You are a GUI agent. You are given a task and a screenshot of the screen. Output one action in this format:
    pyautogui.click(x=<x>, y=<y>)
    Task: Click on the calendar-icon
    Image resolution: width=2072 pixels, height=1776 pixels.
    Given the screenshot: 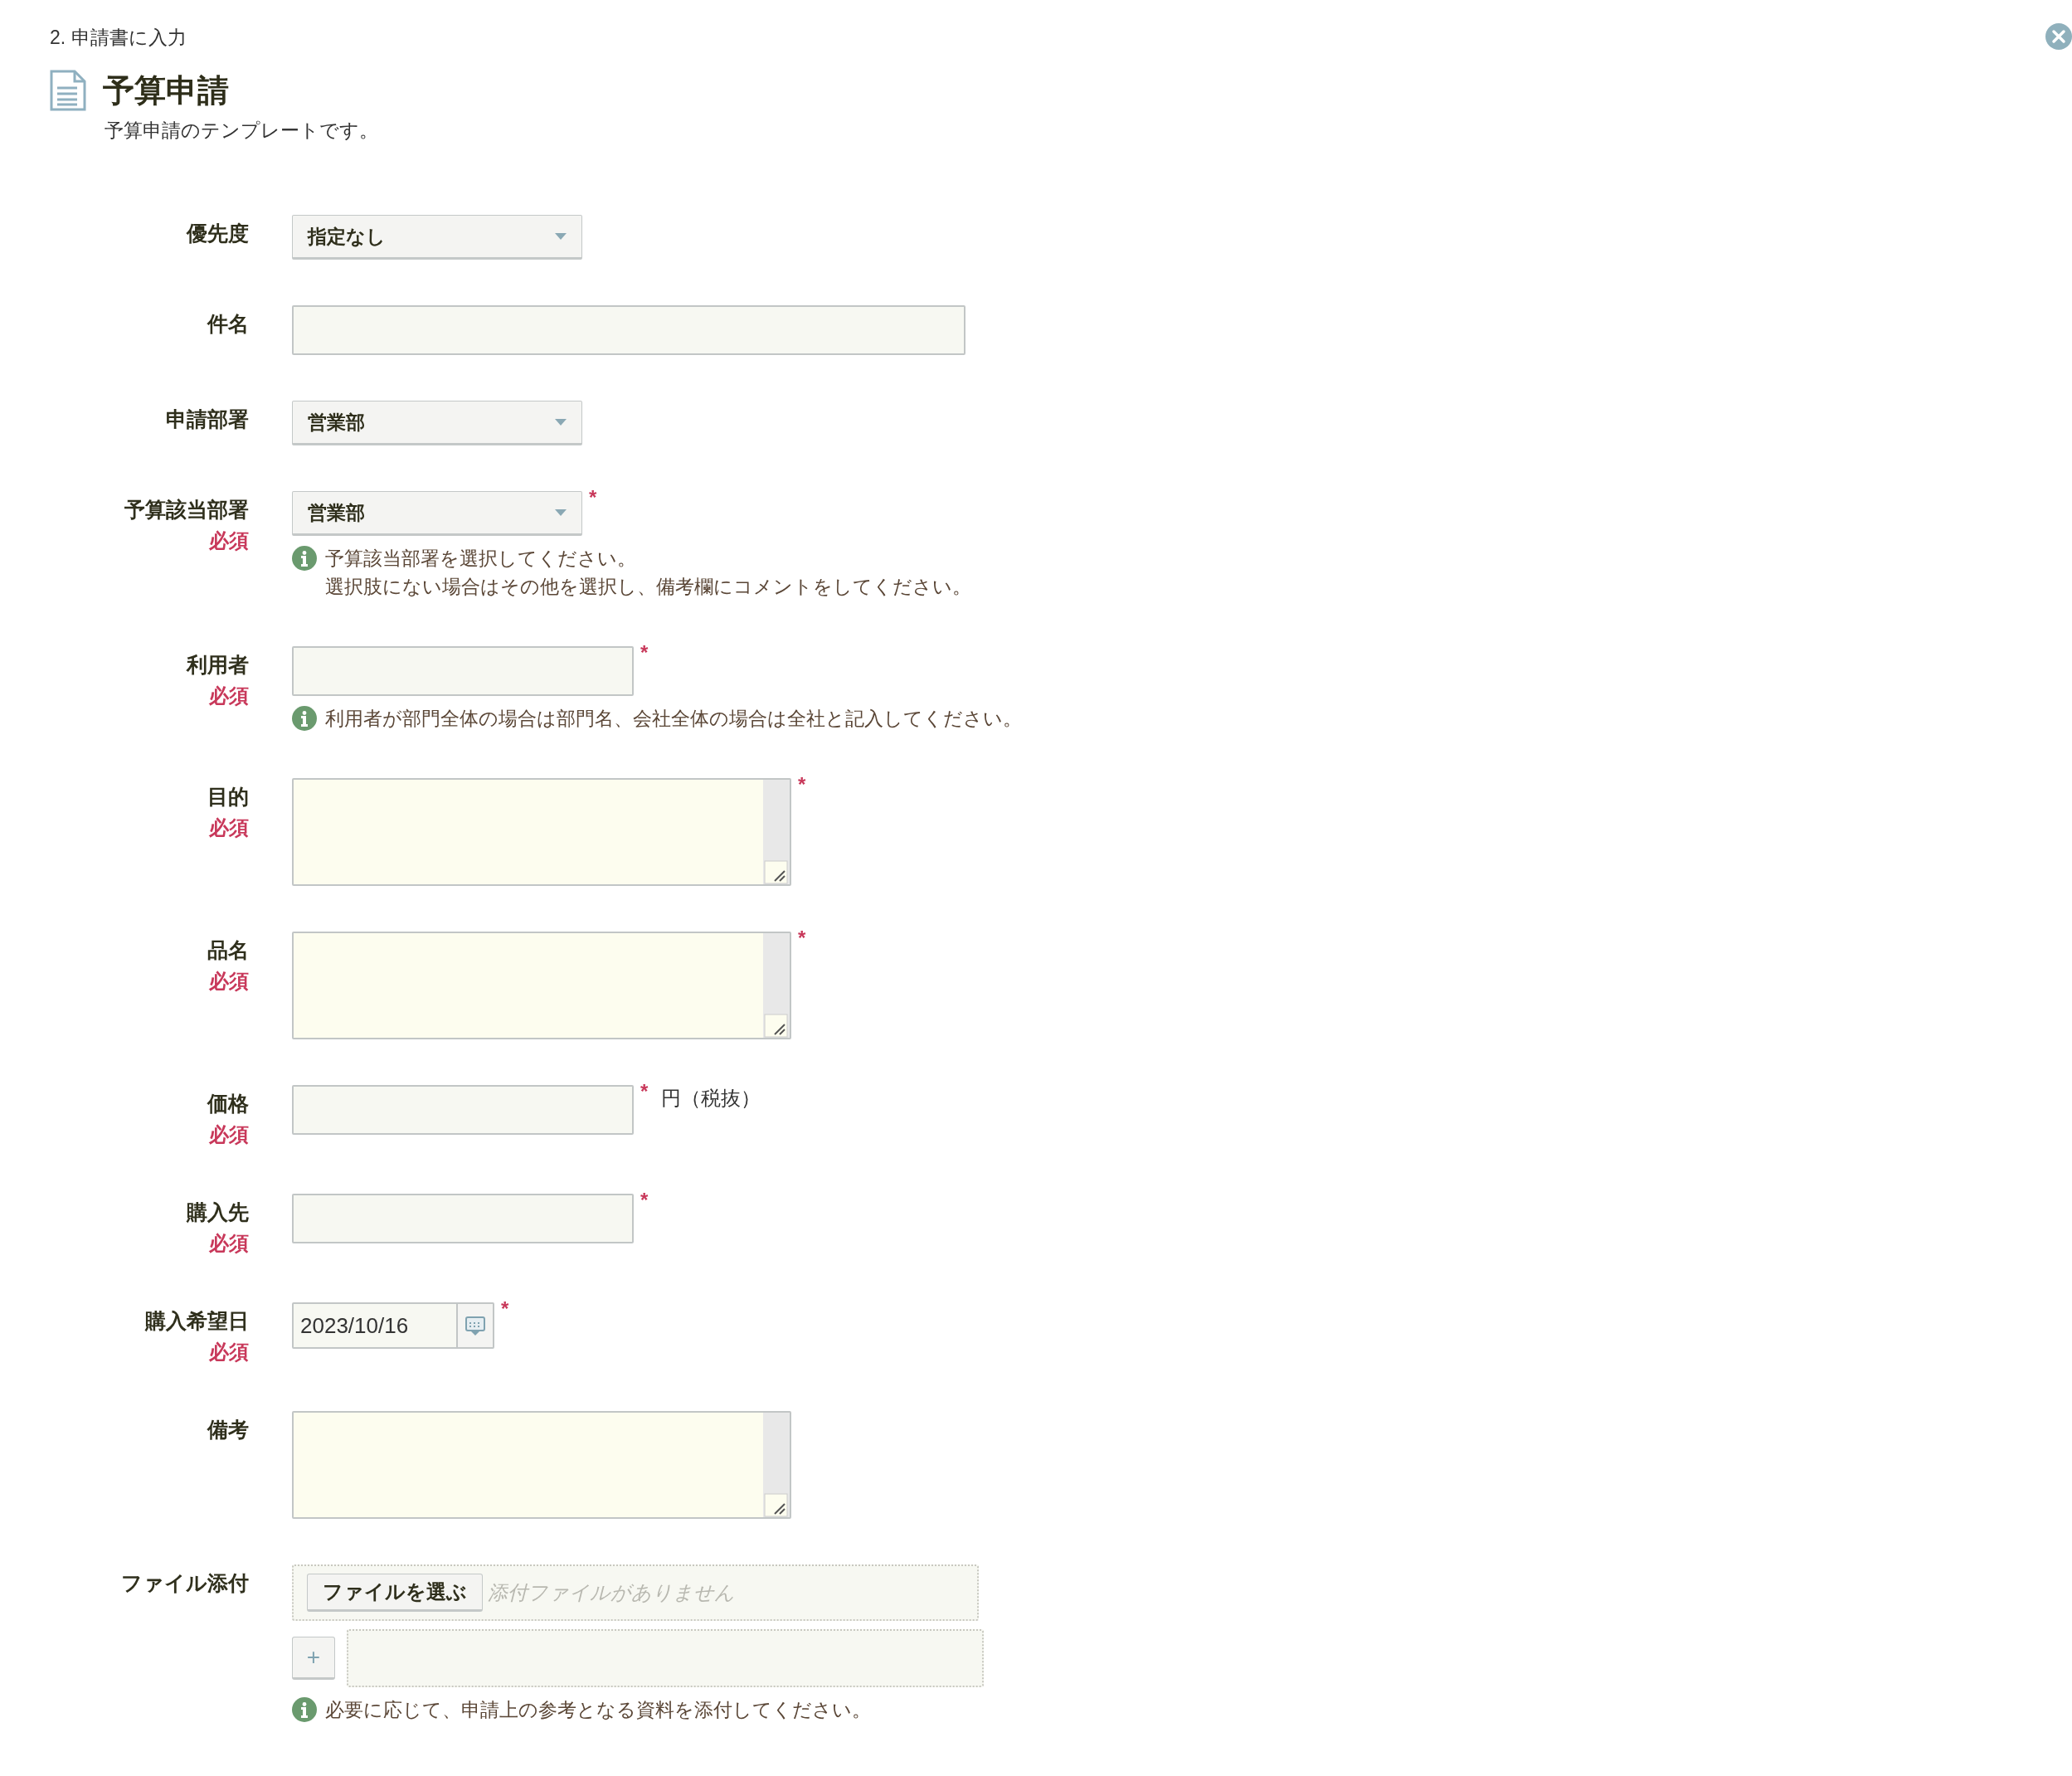 What is the action you would take?
    pyautogui.click(x=475, y=1325)
    